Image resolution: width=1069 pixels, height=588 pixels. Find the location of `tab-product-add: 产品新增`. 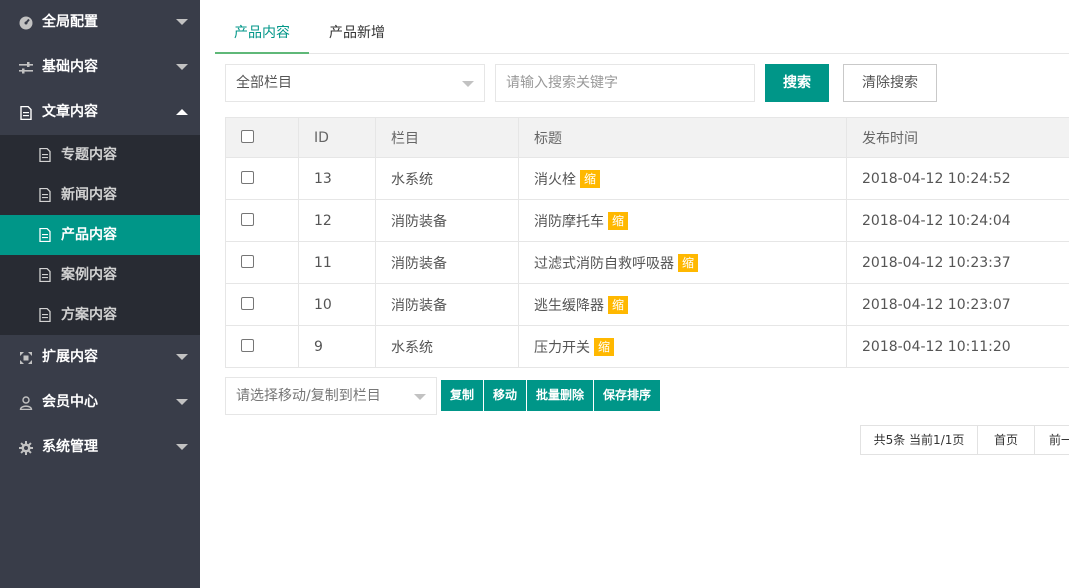

tab-product-add: 产品新增 is located at coordinates (357, 33).